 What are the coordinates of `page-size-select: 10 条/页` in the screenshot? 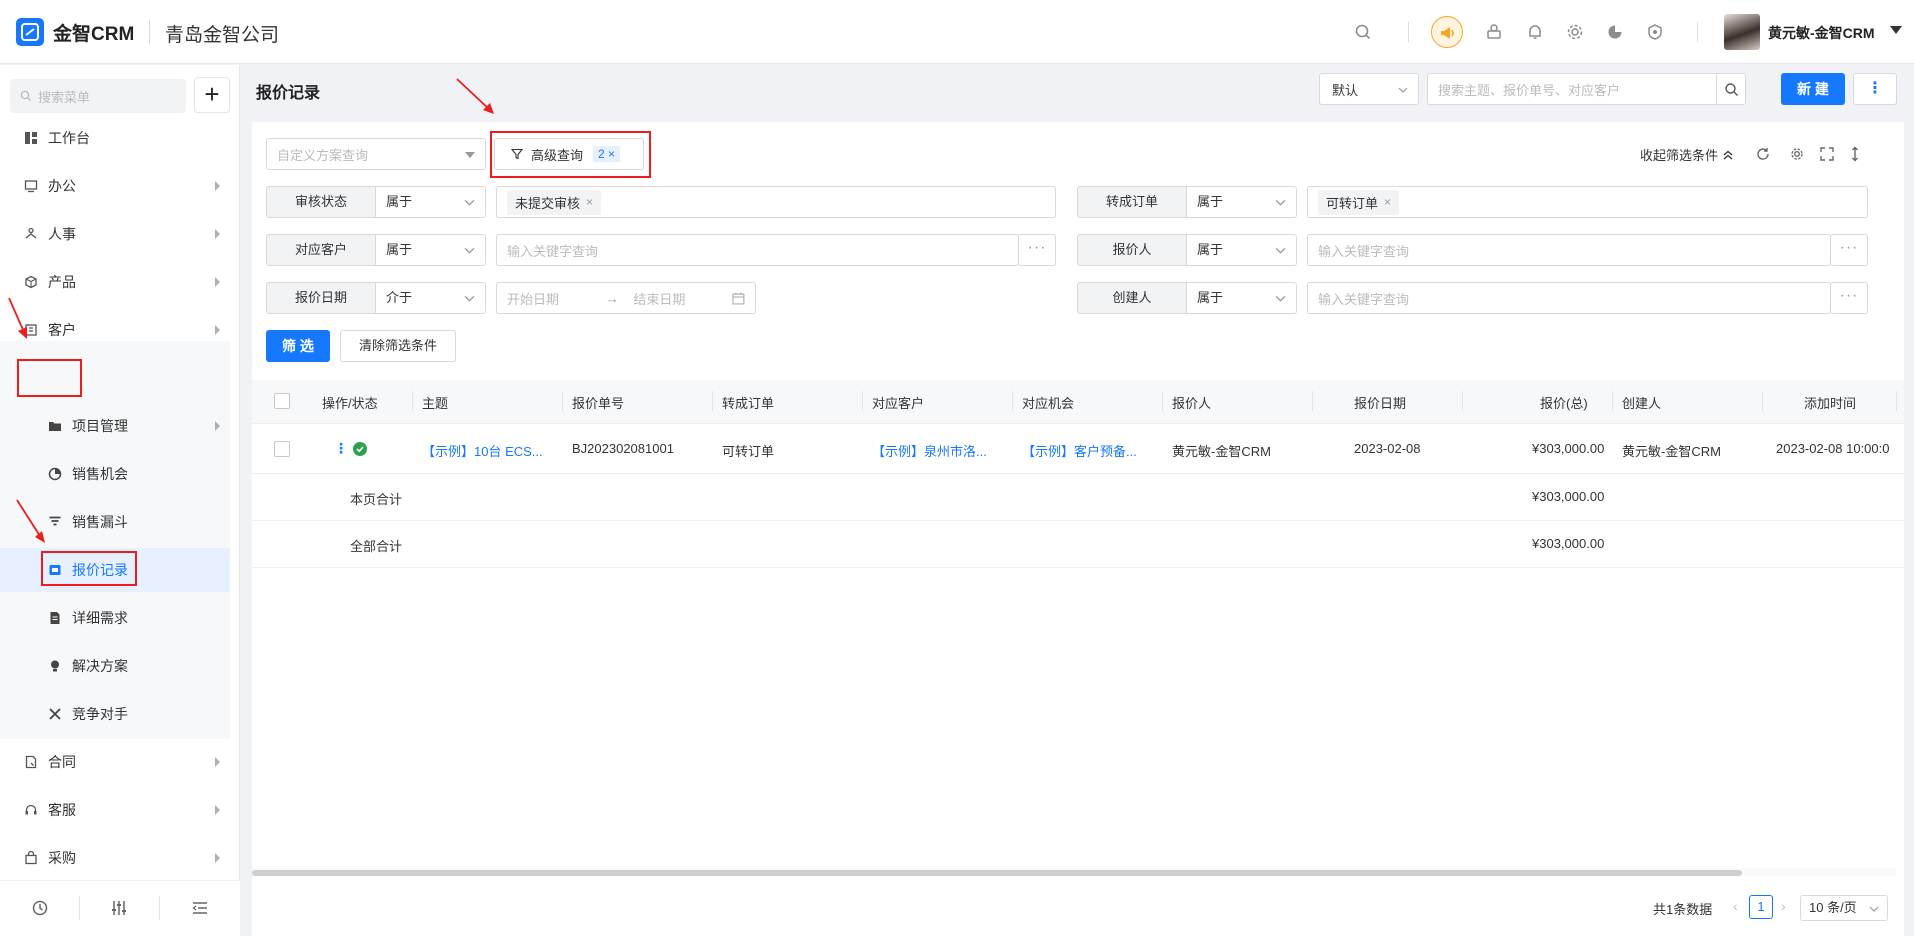 It's located at (1844, 908).